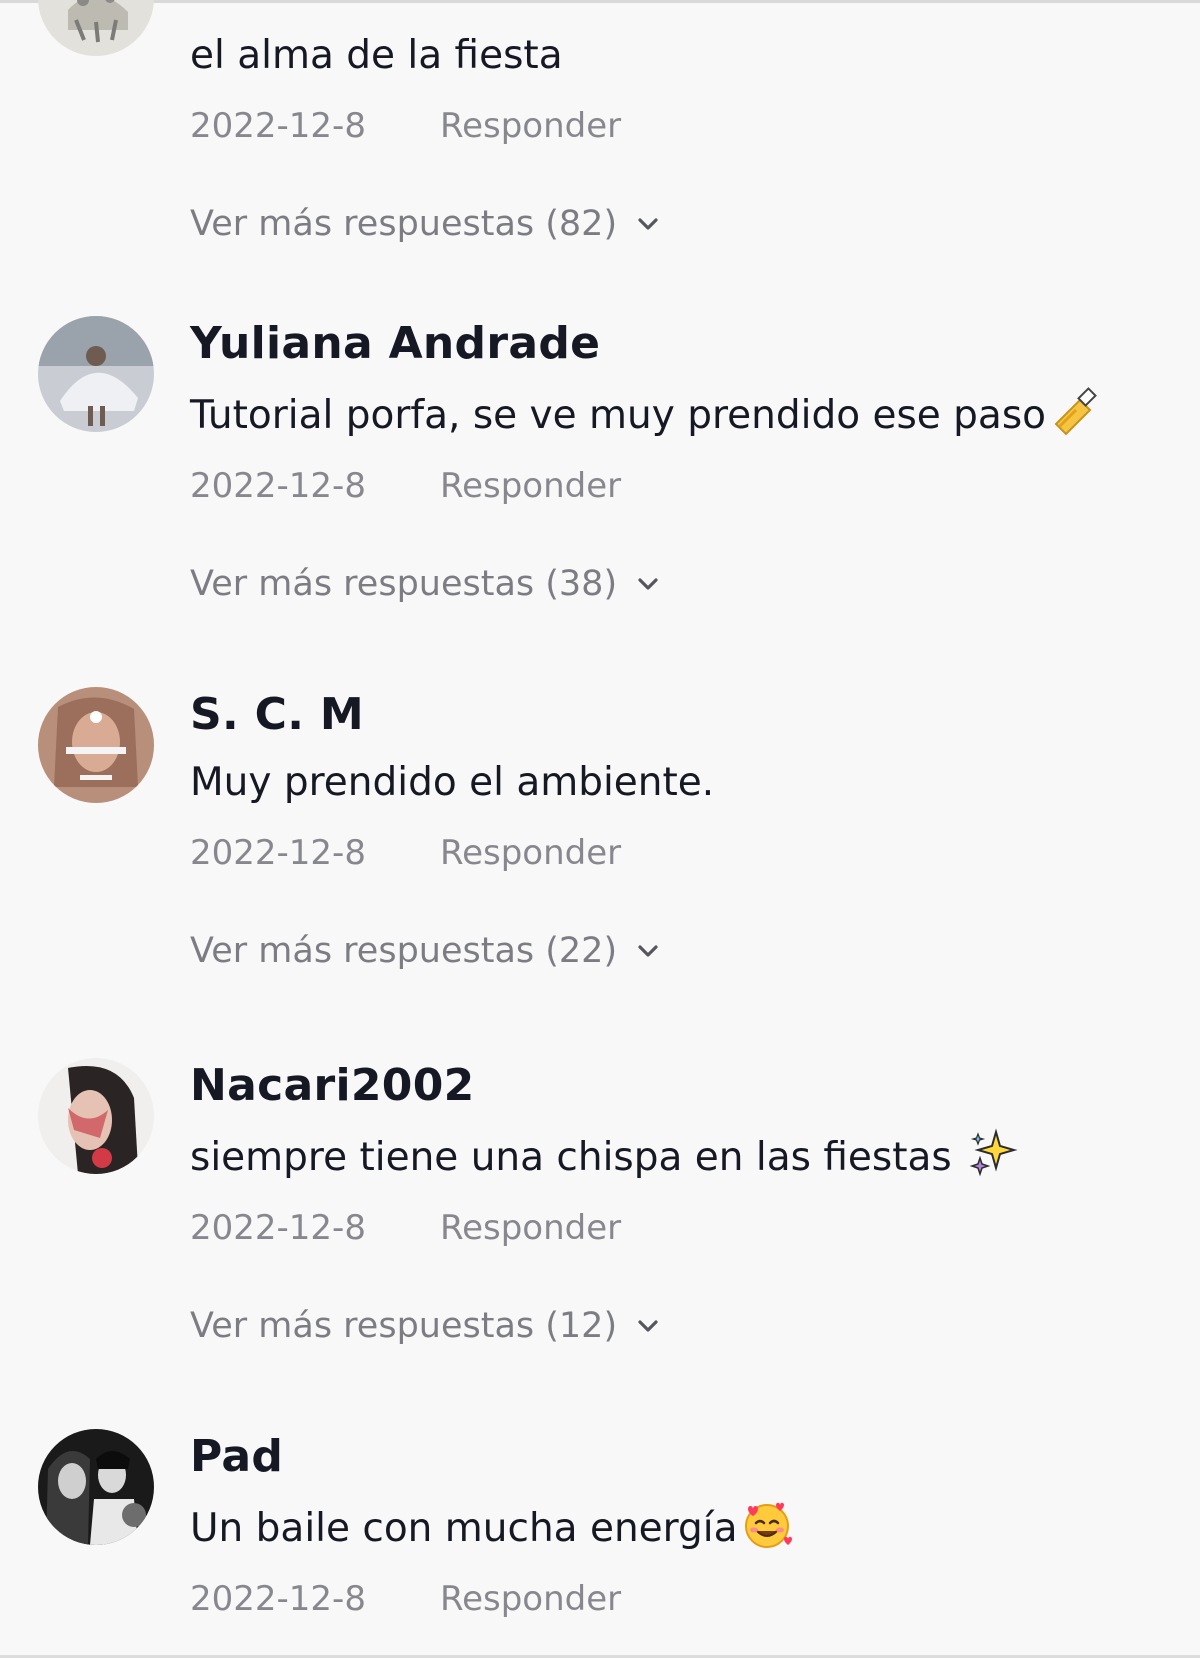 Image resolution: width=1200 pixels, height=1658 pixels. I want to click on comment-text: Un baile con mucha energía, so click(685, 1527).